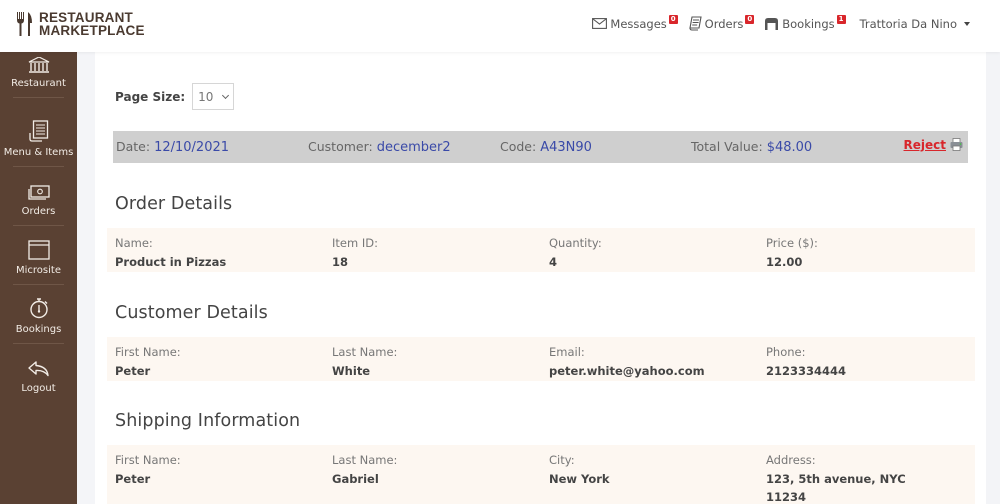 The height and width of the screenshot is (504, 1000). What do you see at coordinates (841, 19) in the screenshot?
I see `bookings-badge: 1` at bounding box center [841, 19].